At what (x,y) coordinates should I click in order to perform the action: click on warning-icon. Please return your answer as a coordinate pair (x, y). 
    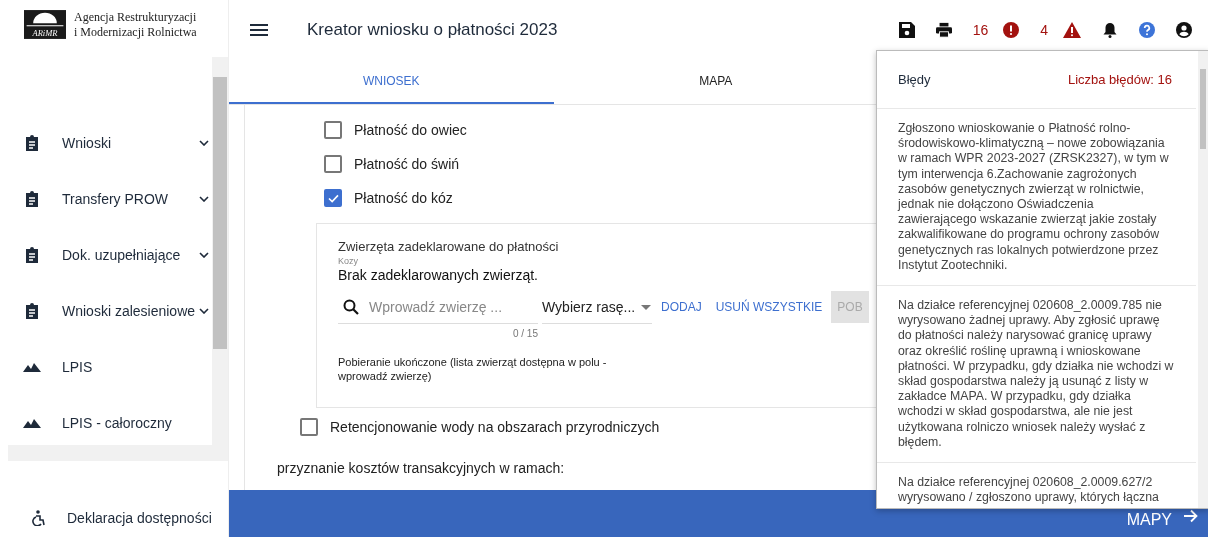
    Looking at the image, I should click on (1072, 30).